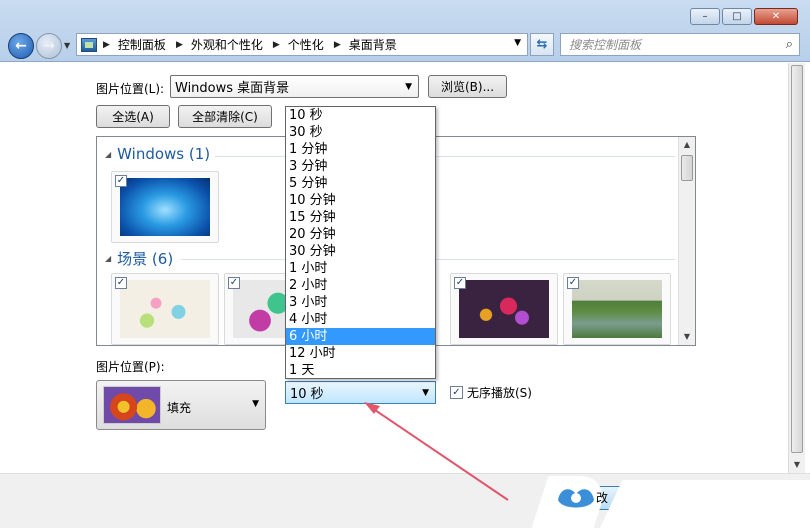  I want to click on interval-option: 12 小时, so click(360, 353).